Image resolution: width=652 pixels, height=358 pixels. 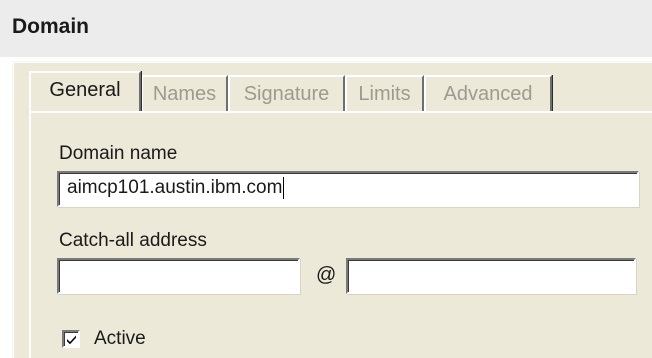 I want to click on catch-all-address-label: Catch-all address, so click(x=133, y=240).